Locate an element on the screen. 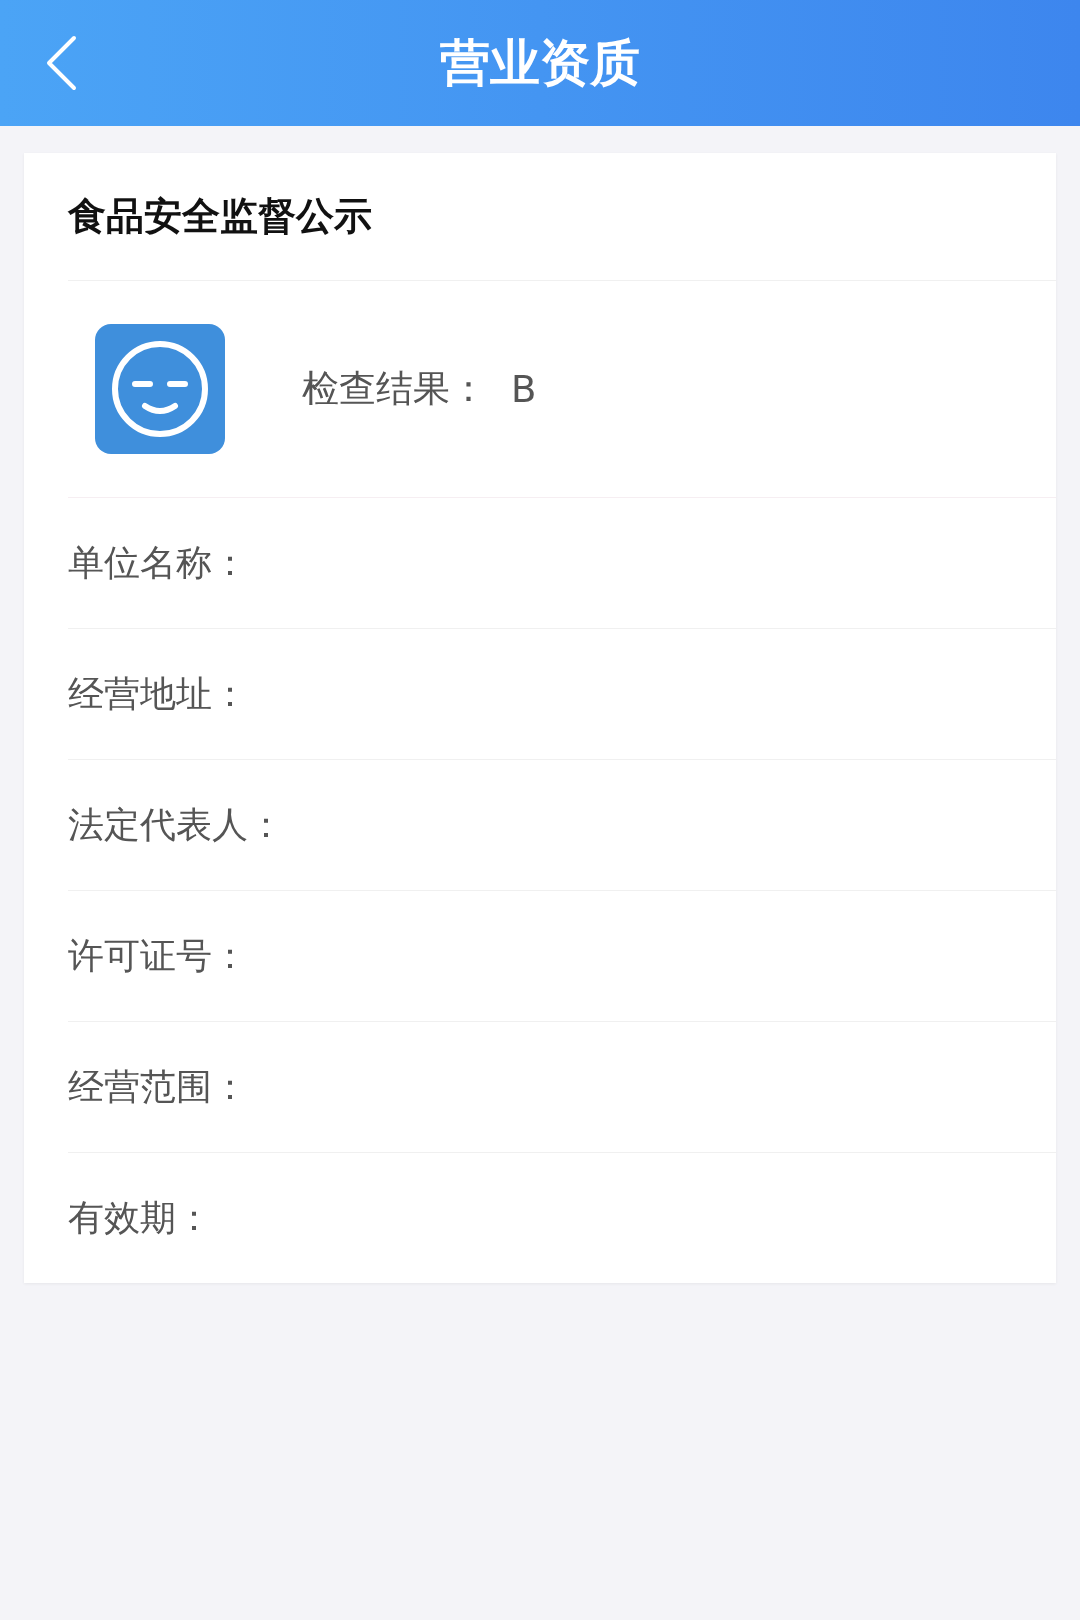 This screenshot has height=1620, width=1080. field-label: 有效期： is located at coordinates (140, 1217).